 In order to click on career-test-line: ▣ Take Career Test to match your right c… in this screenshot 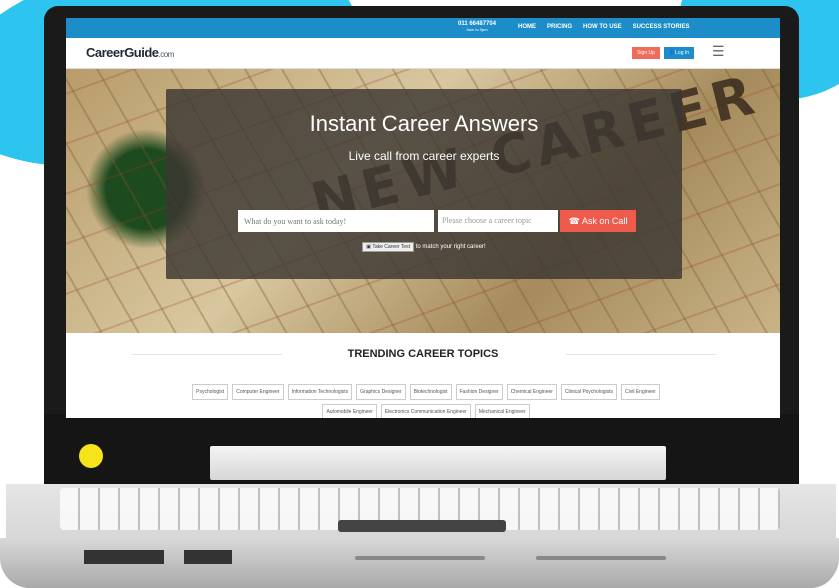, I will do `click(424, 247)`.